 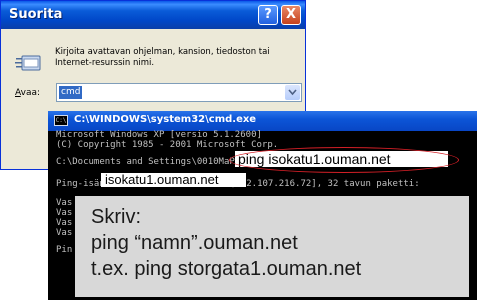 What do you see at coordinates (291, 15) in the screenshot?
I see `close-button: X` at bounding box center [291, 15].